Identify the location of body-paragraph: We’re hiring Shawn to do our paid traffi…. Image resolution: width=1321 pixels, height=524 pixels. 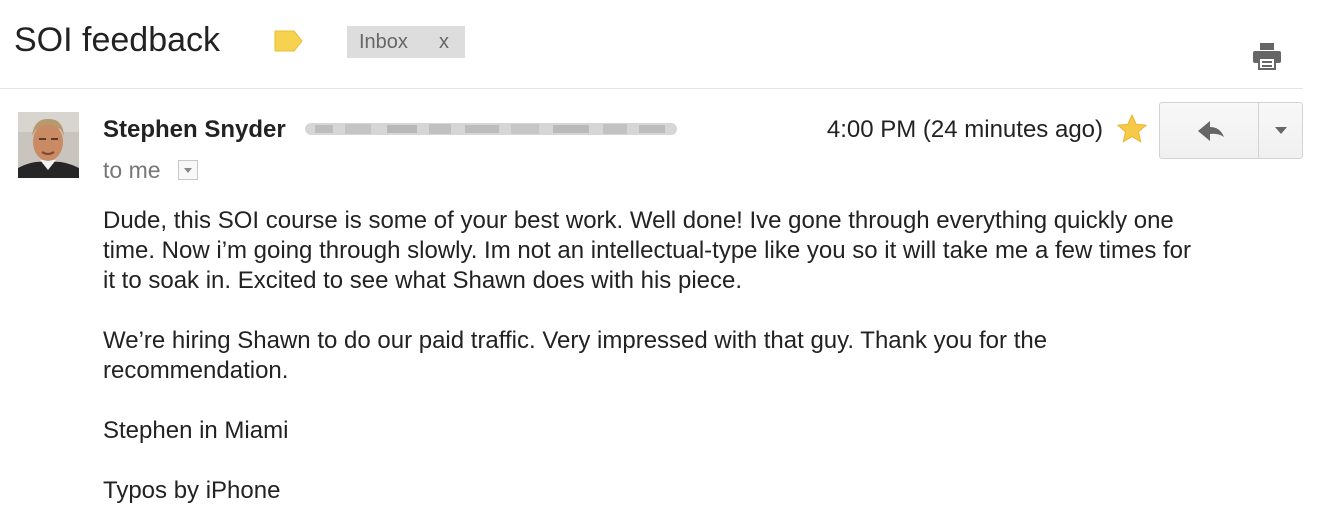
(575, 355).